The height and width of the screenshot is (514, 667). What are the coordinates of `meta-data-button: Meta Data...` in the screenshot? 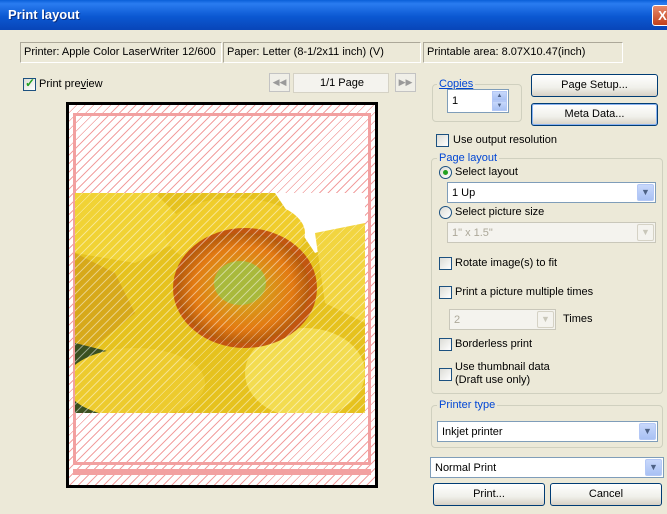 It's located at (594, 114).